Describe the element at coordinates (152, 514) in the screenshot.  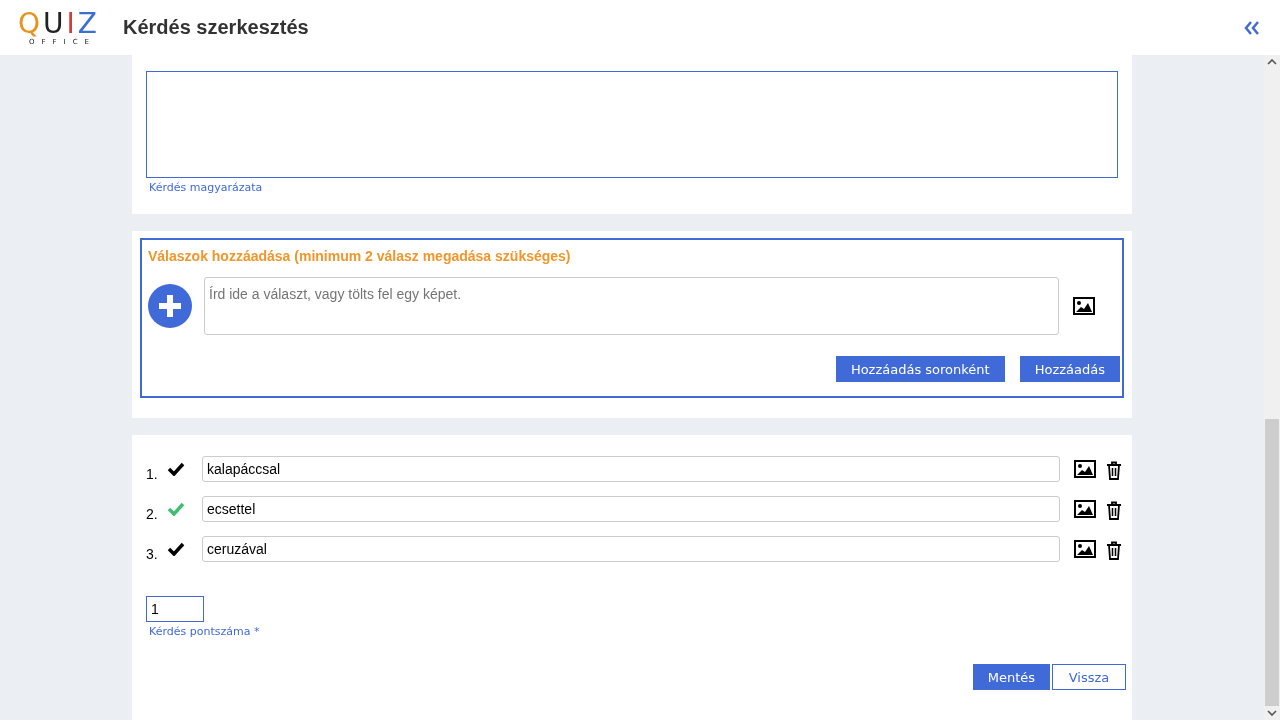
I see `answer-number: 2.` at that location.